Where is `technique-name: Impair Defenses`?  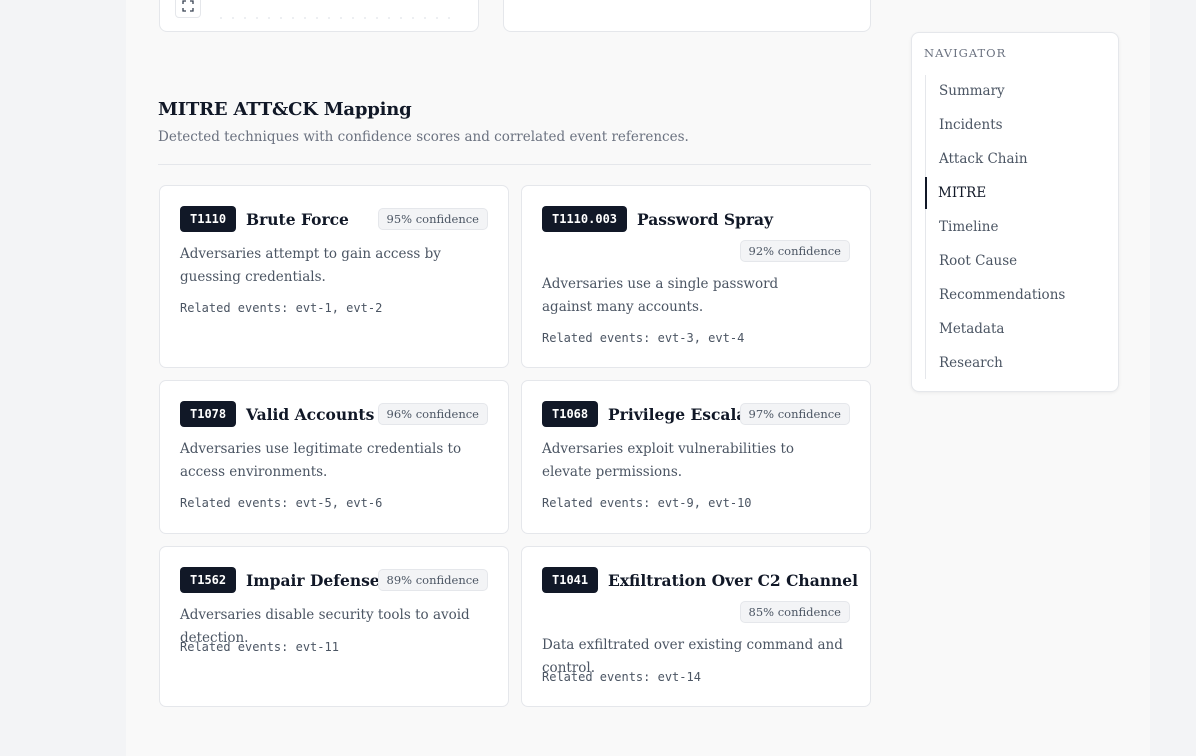 technique-name: Impair Defenses is located at coordinates (317, 580).